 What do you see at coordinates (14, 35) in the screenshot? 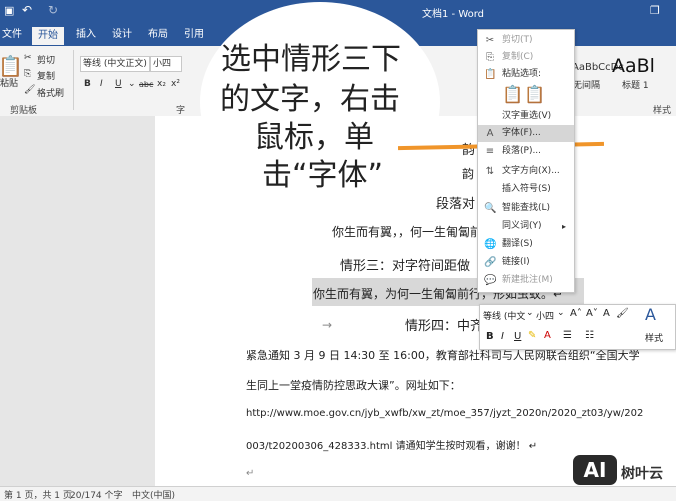
I see `tab-file: 文件` at bounding box center [14, 35].